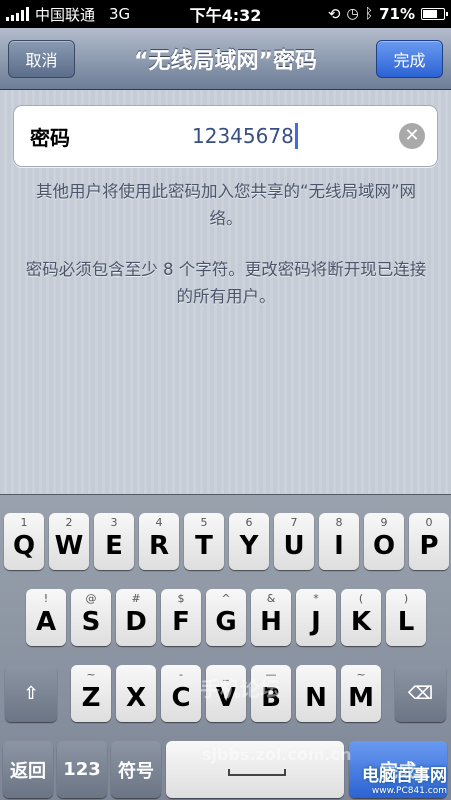 The width and height of the screenshot is (451, 800). What do you see at coordinates (361, 622) in the screenshot?
I see `key-letter-label: K` at bounding box center [361, 622].